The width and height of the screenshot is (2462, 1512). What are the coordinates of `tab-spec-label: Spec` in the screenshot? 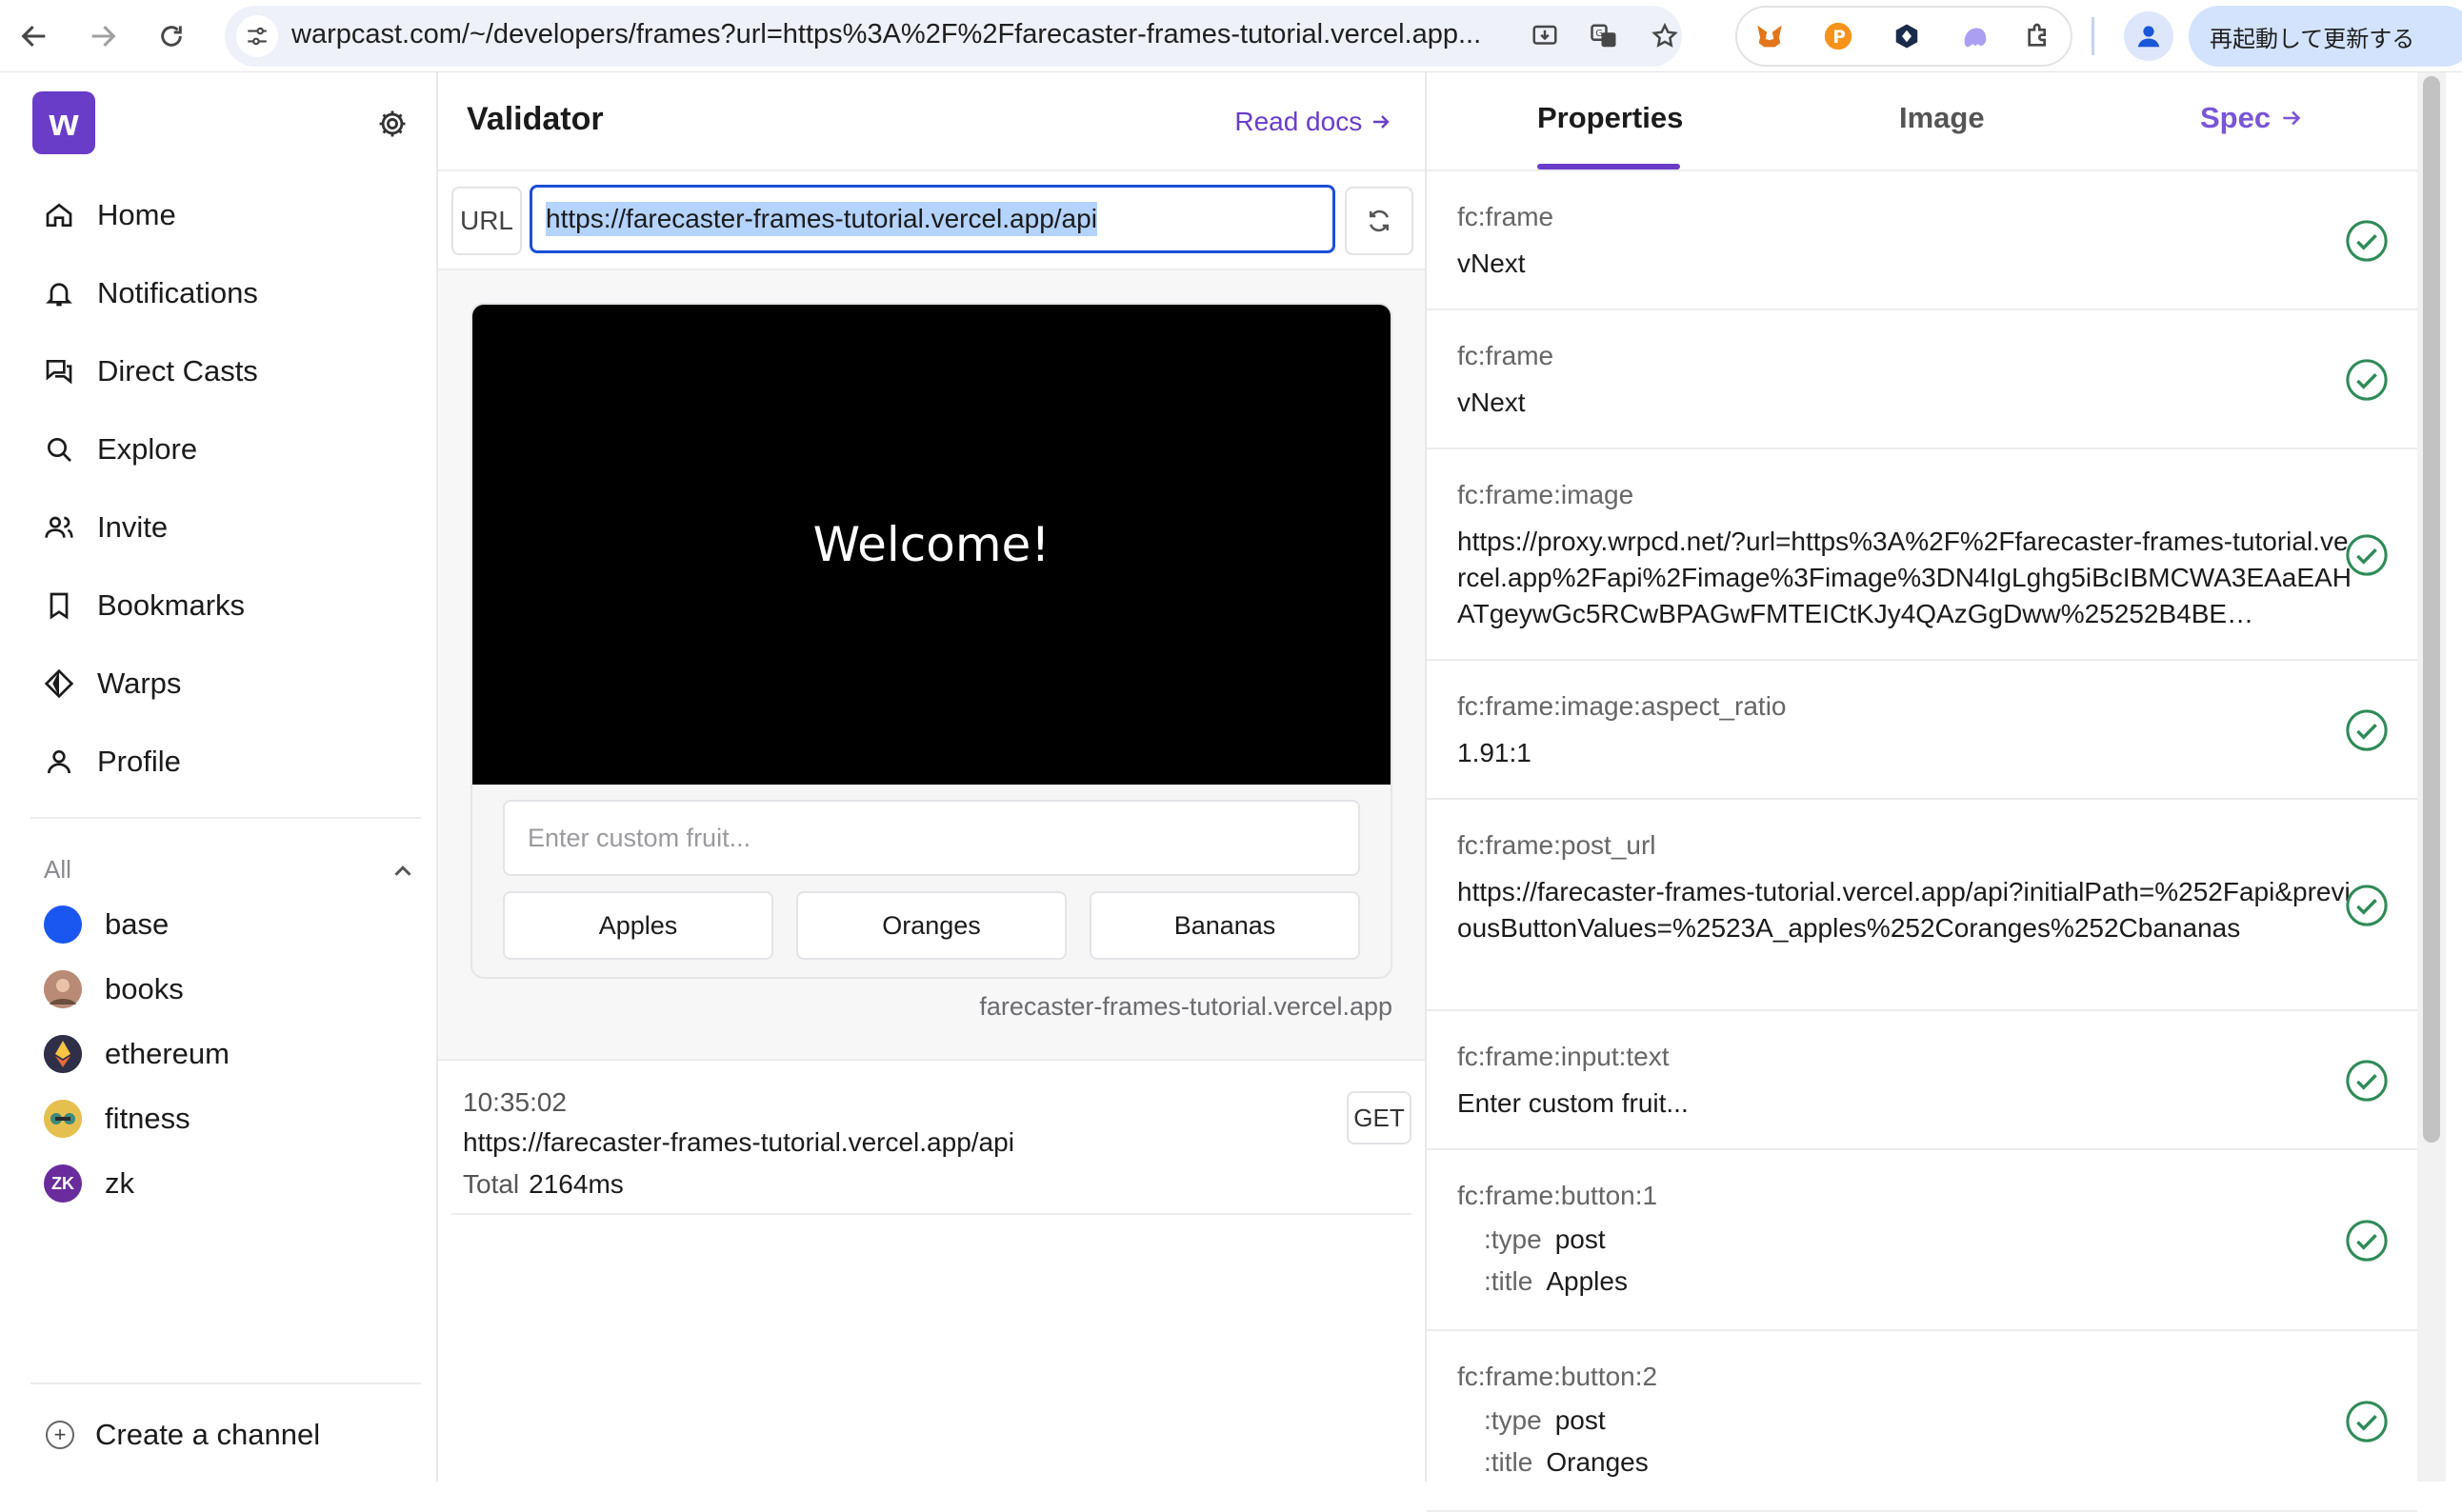 It's located at (2236, 117).